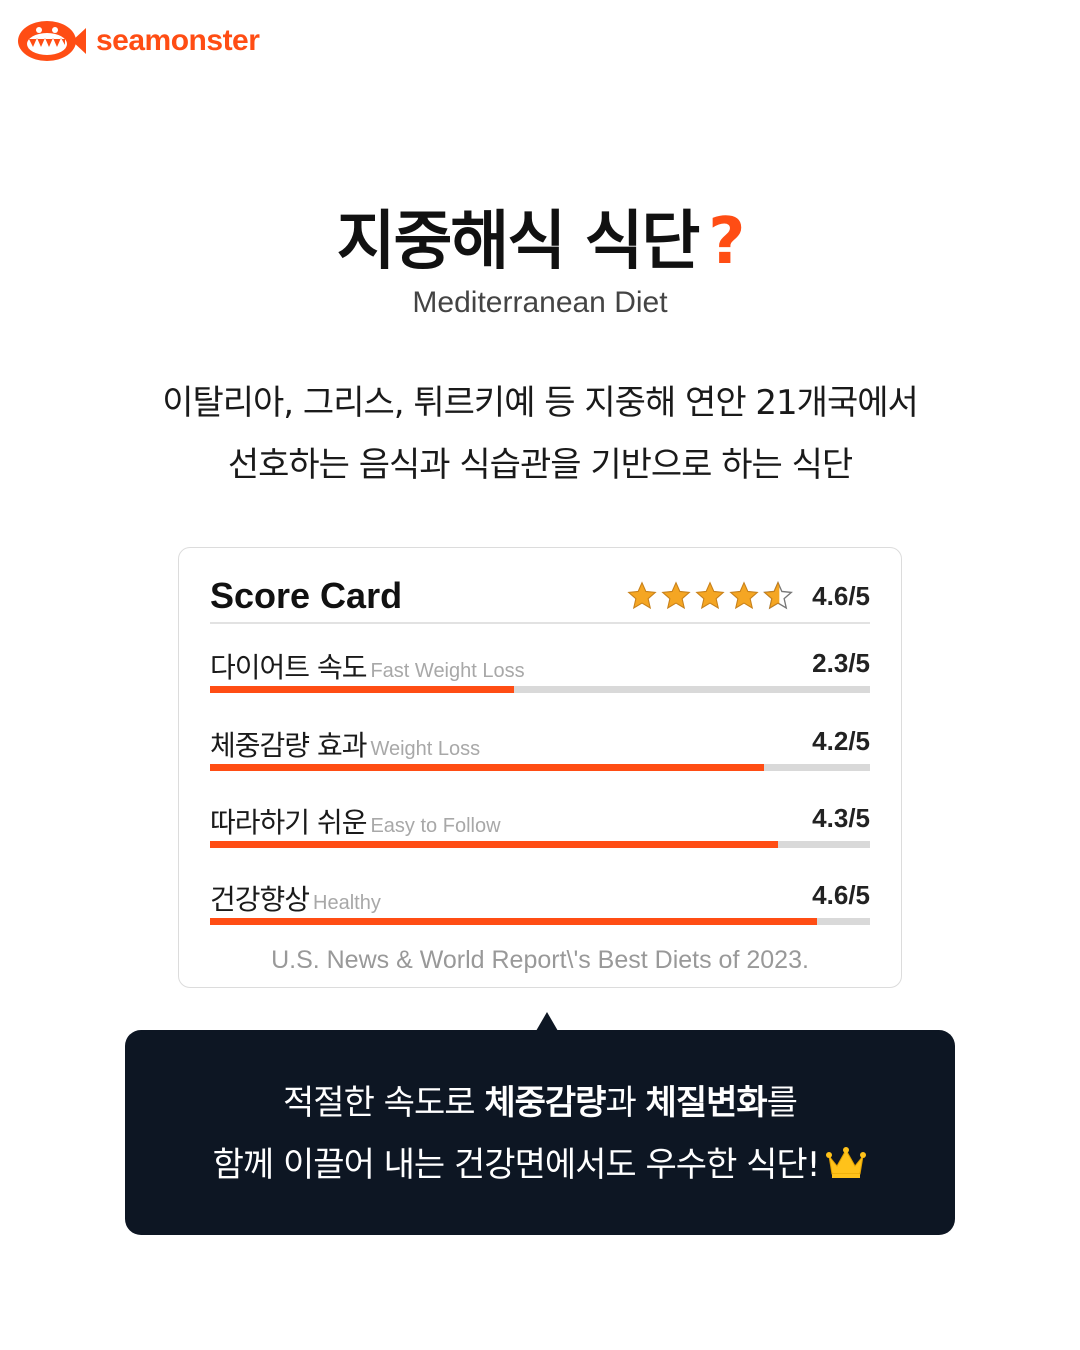 This screenshot has height=1350, width=1080. What do you see at coordinates (518, 242) in the screenshot?
I see `title-text: 지중해식 식단` at bounding box center [518, 242].